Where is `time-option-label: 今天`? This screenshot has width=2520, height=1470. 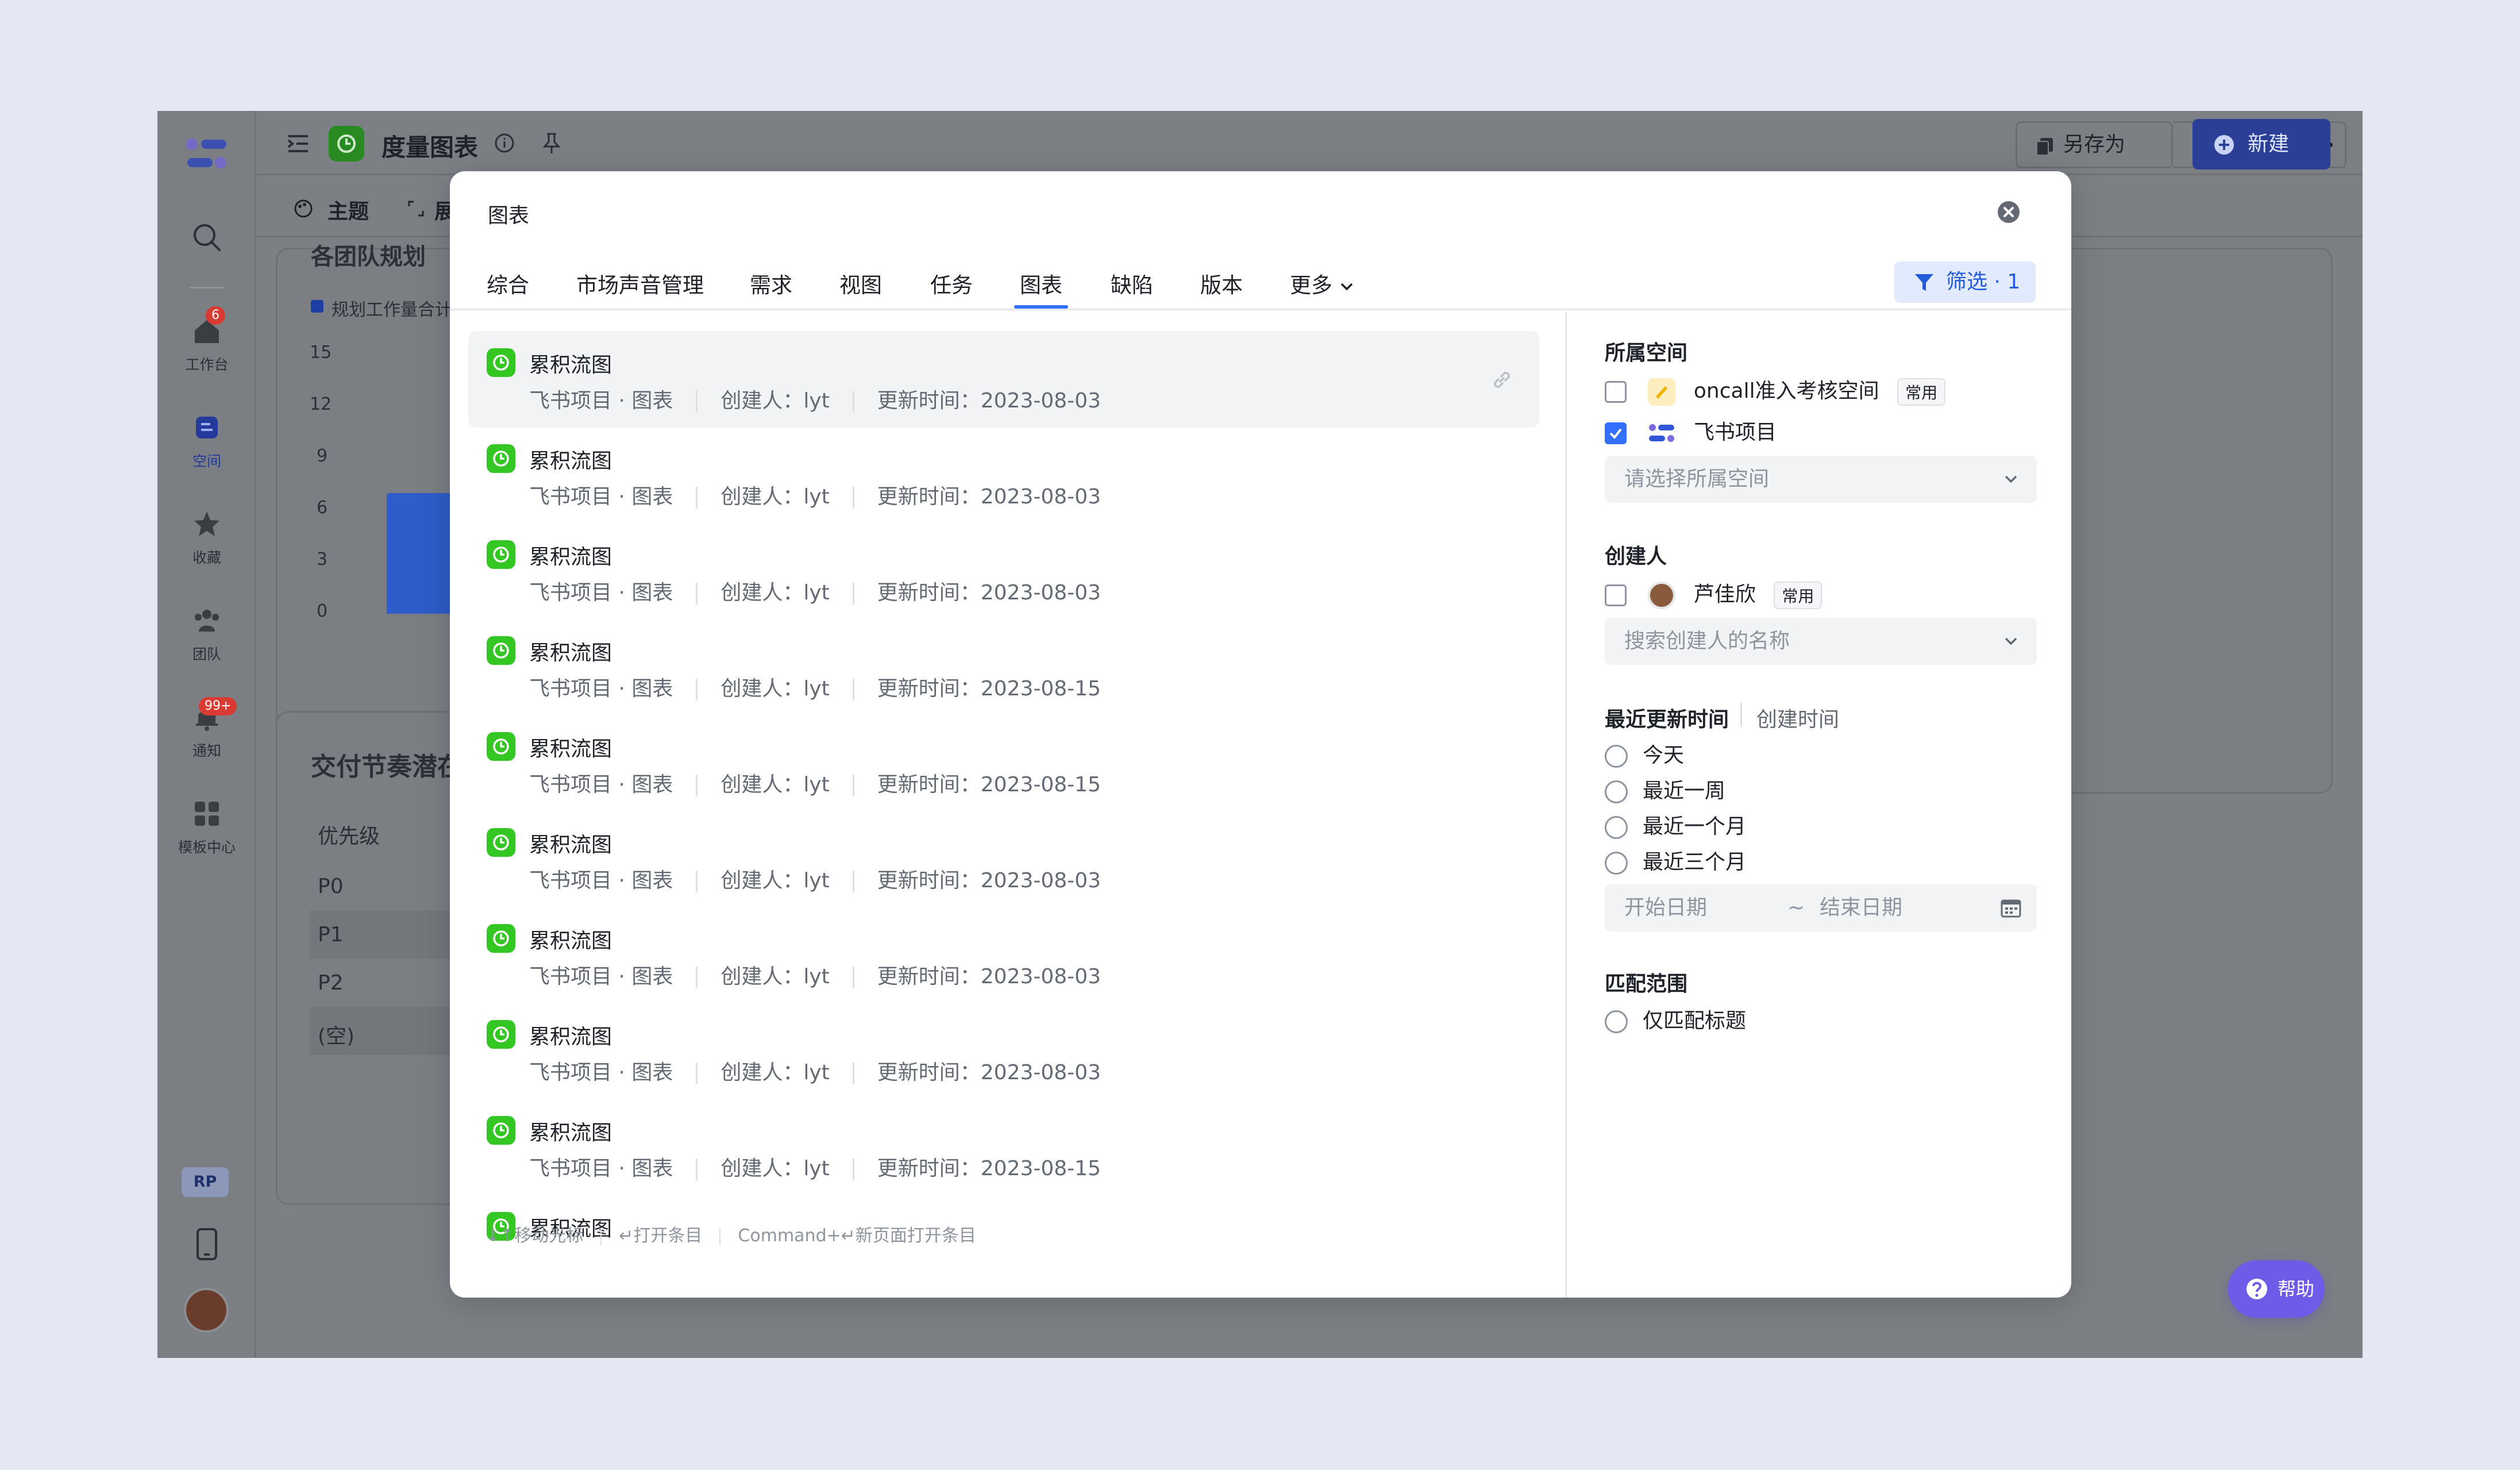
time-option-label: 今天 is located at coordinates (1664, 755).